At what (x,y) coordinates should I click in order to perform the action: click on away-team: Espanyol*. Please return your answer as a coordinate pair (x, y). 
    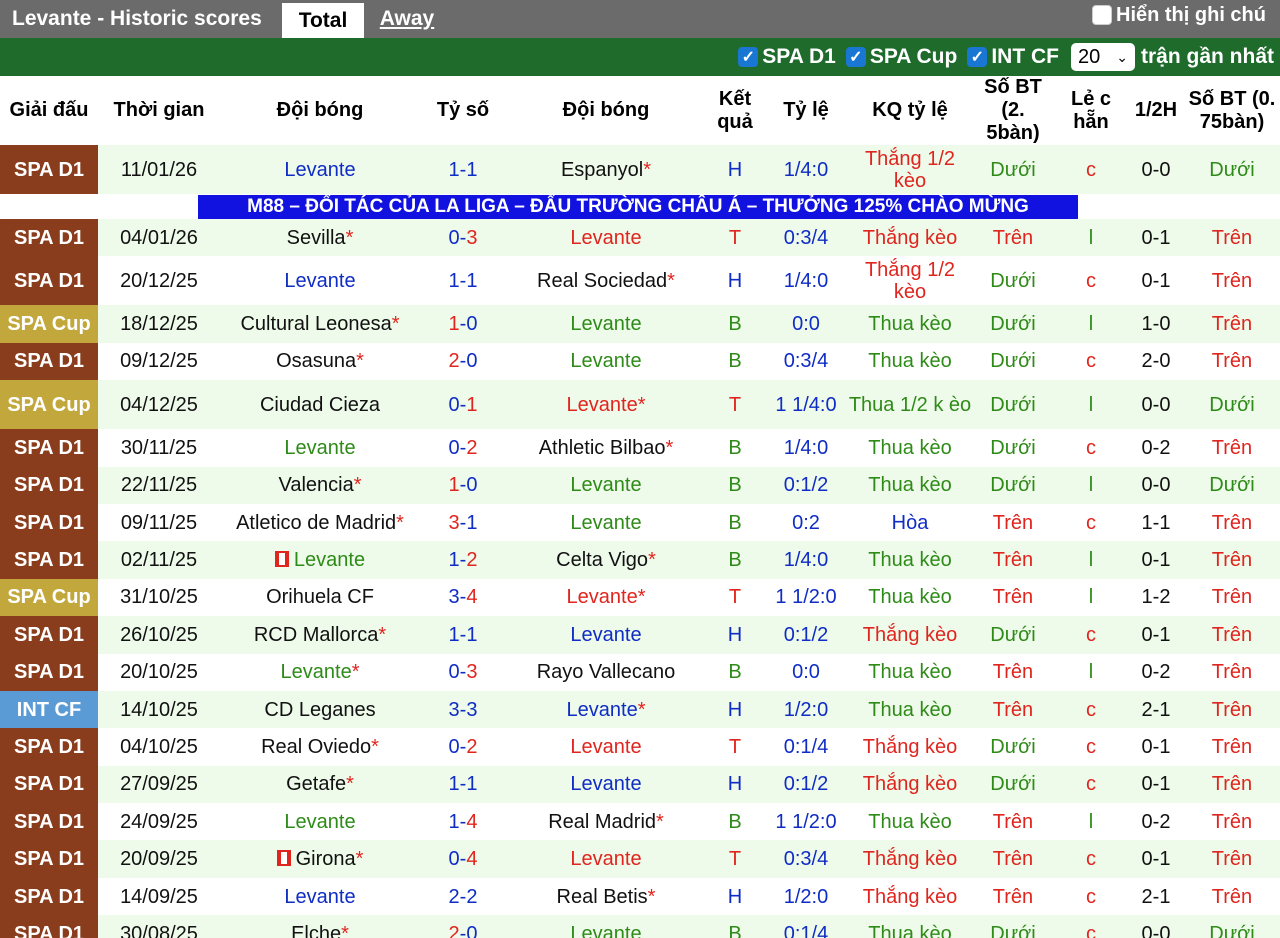
    Looking at the image, I should click on (606, 169).